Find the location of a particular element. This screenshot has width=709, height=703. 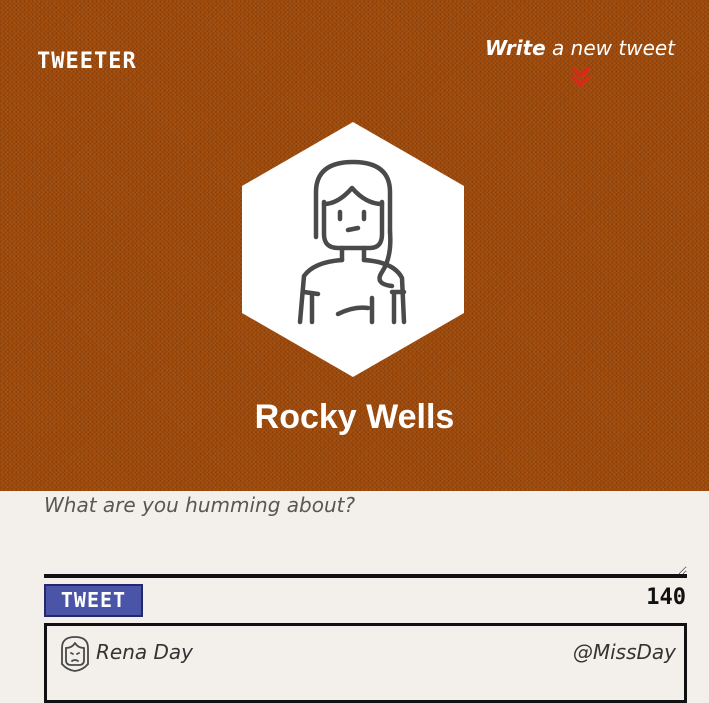

tweet-textarea is located at coordinates (365, 533).